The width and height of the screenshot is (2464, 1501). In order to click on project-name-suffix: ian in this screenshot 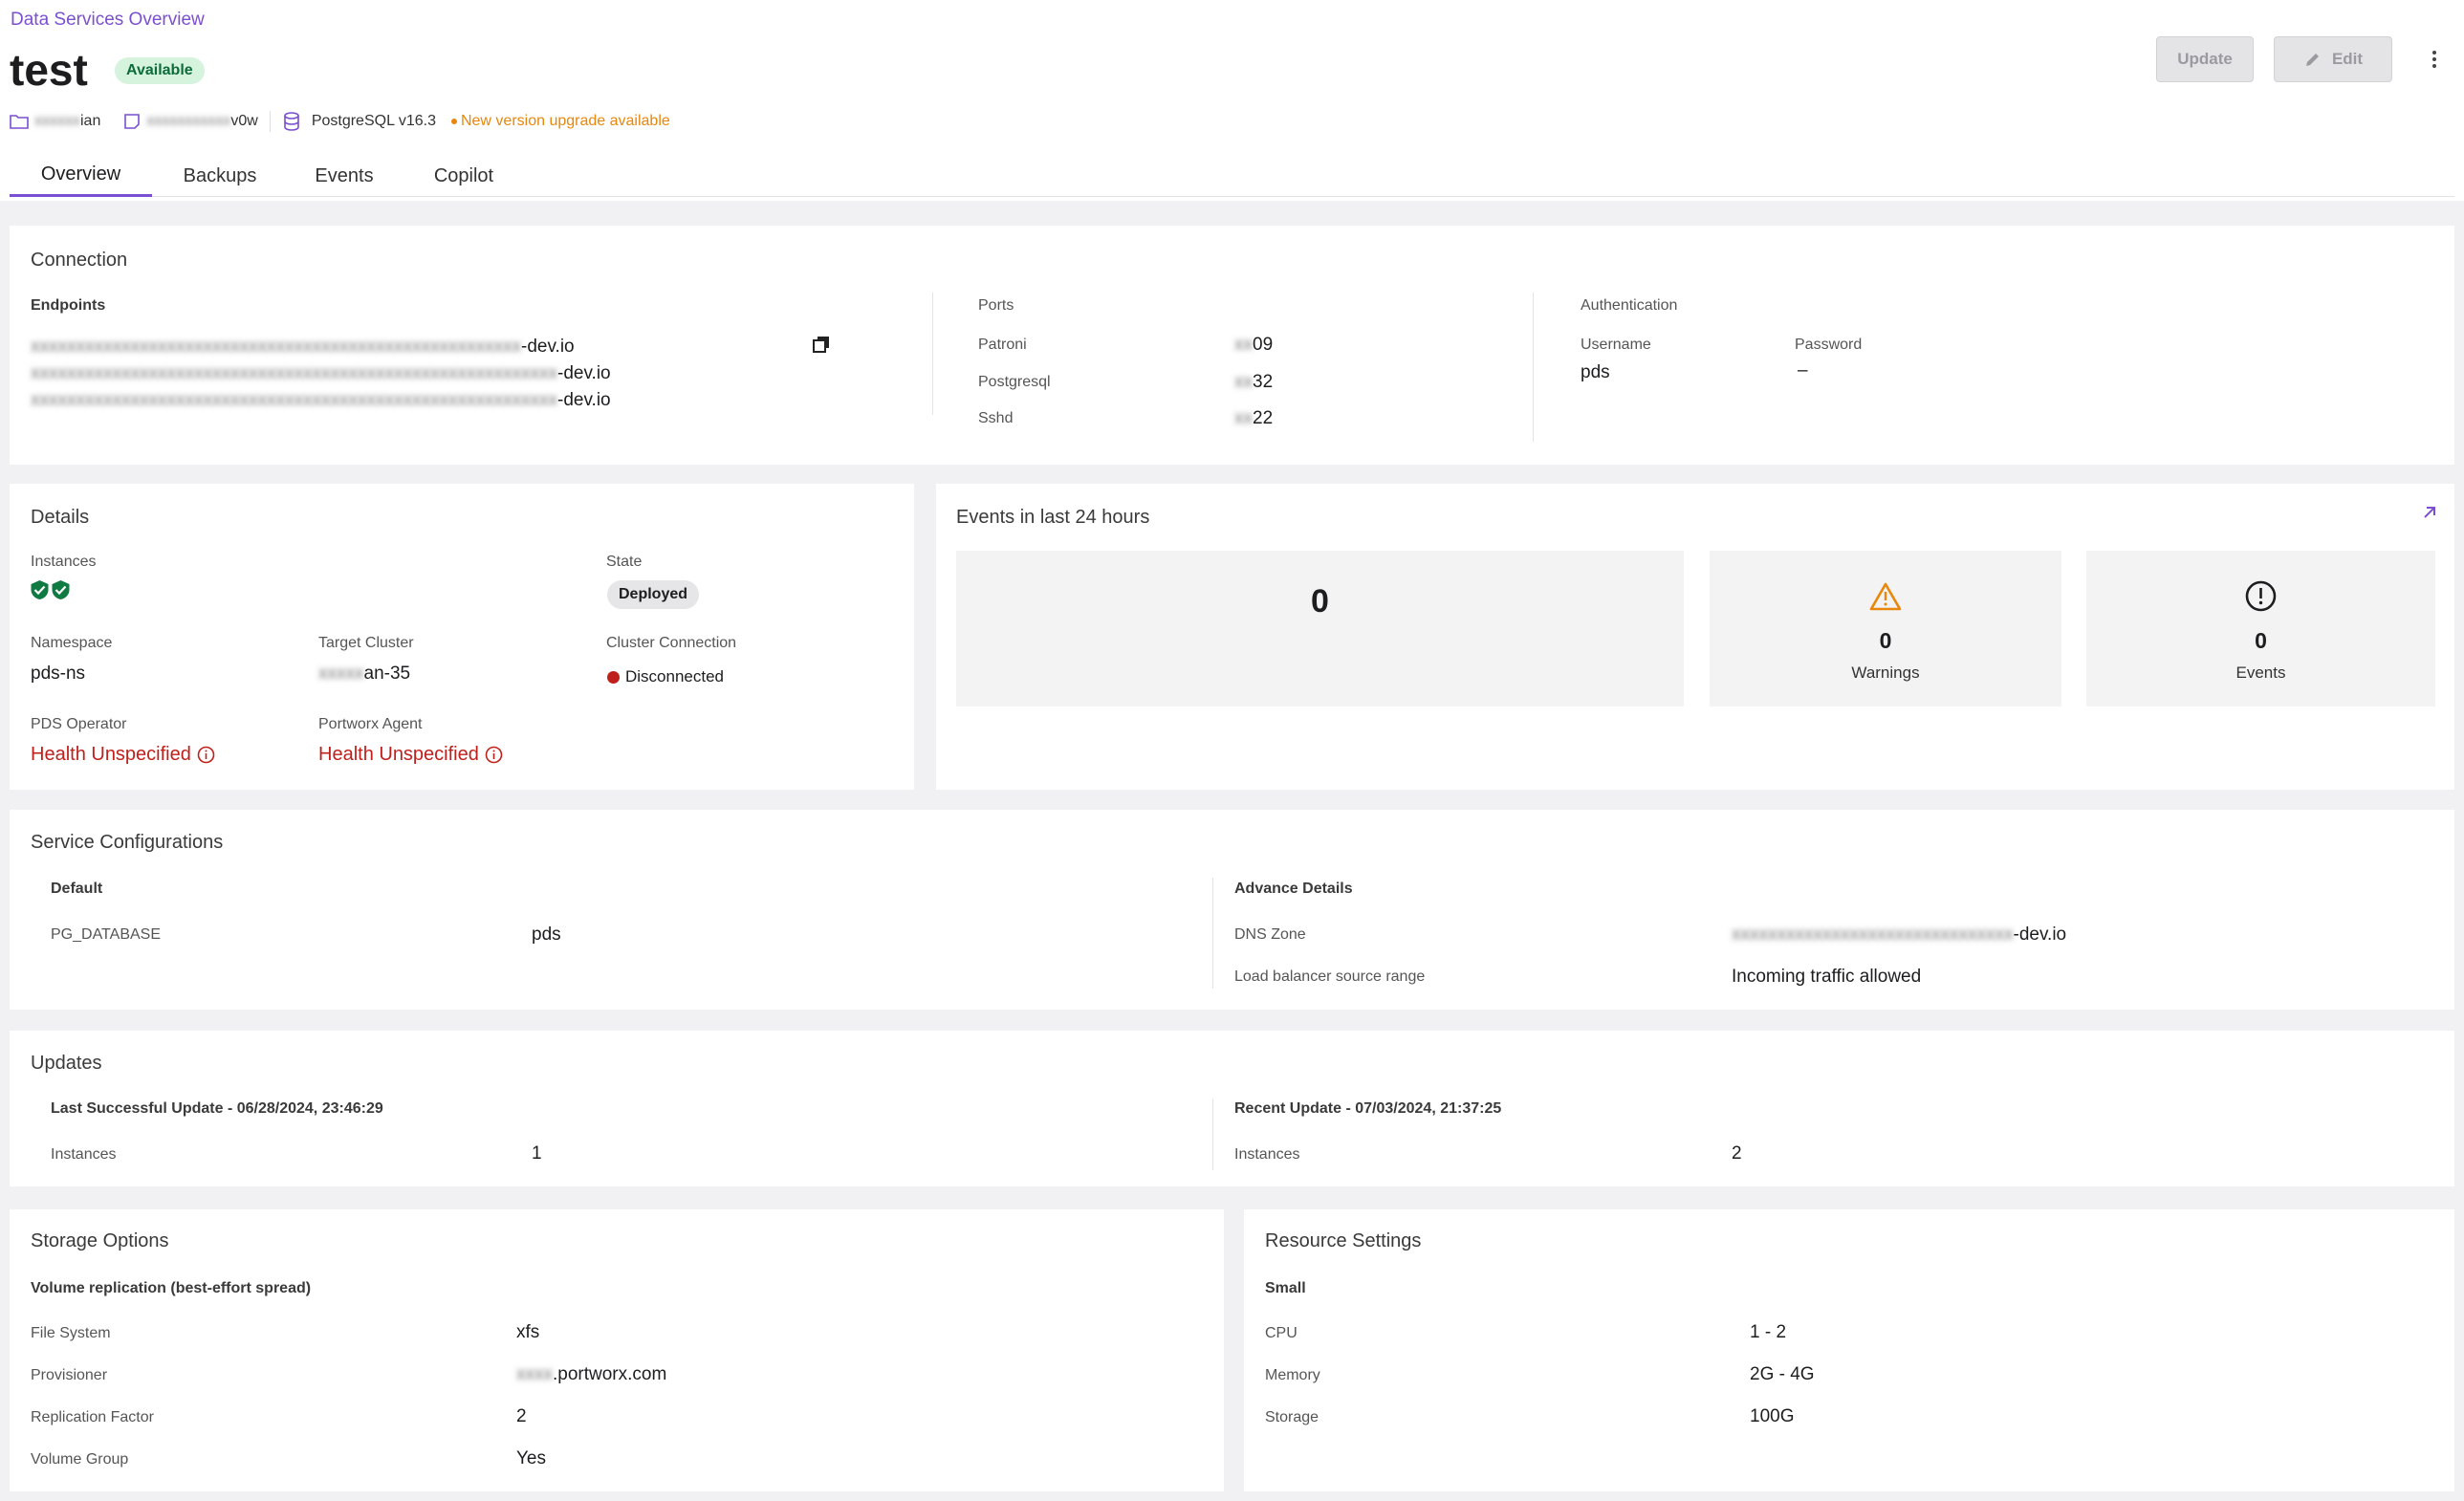, I will do `click(90, 121)`.